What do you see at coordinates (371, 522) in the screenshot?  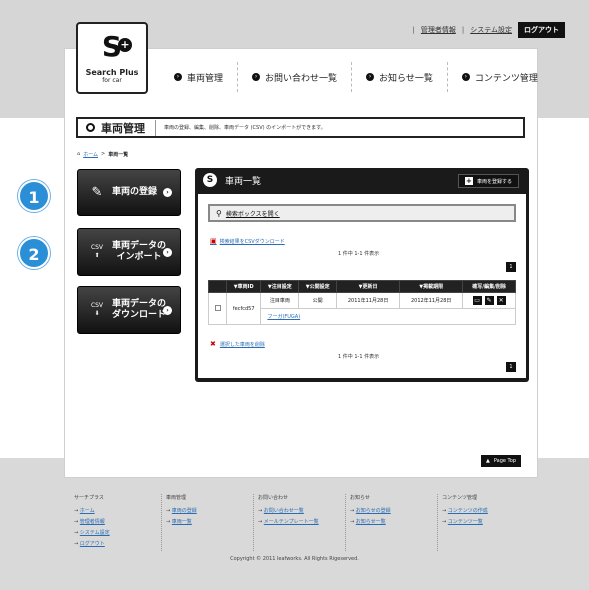 I see `footer-link-news-list: お知らせ一覧` at bounding box center [371, 522].